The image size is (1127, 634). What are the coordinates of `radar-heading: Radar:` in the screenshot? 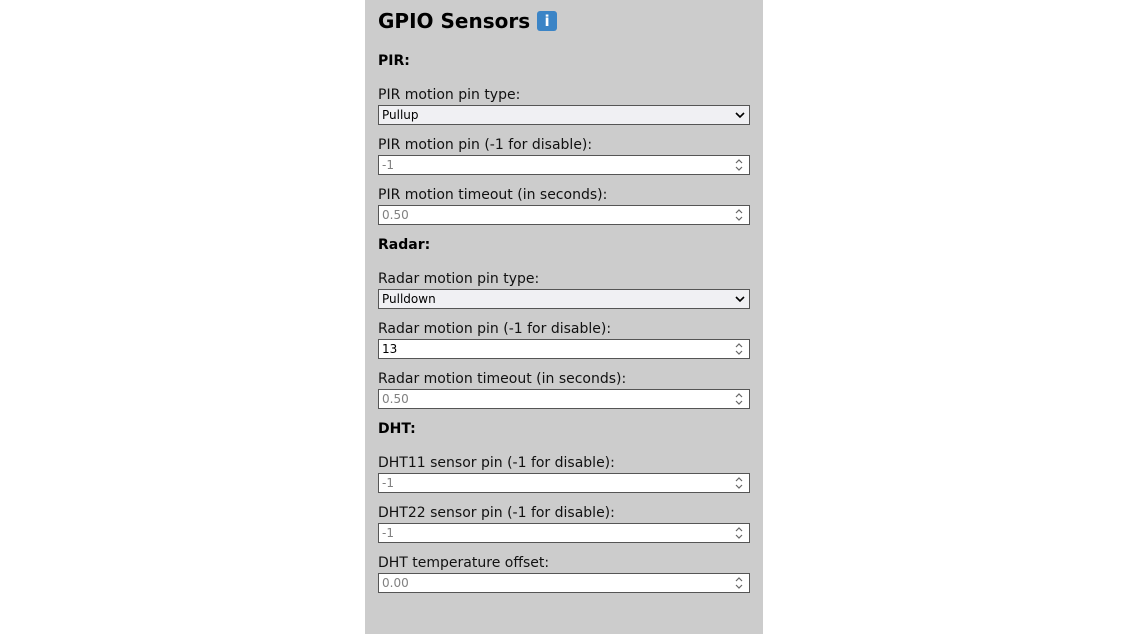 It's located at (404, 245).